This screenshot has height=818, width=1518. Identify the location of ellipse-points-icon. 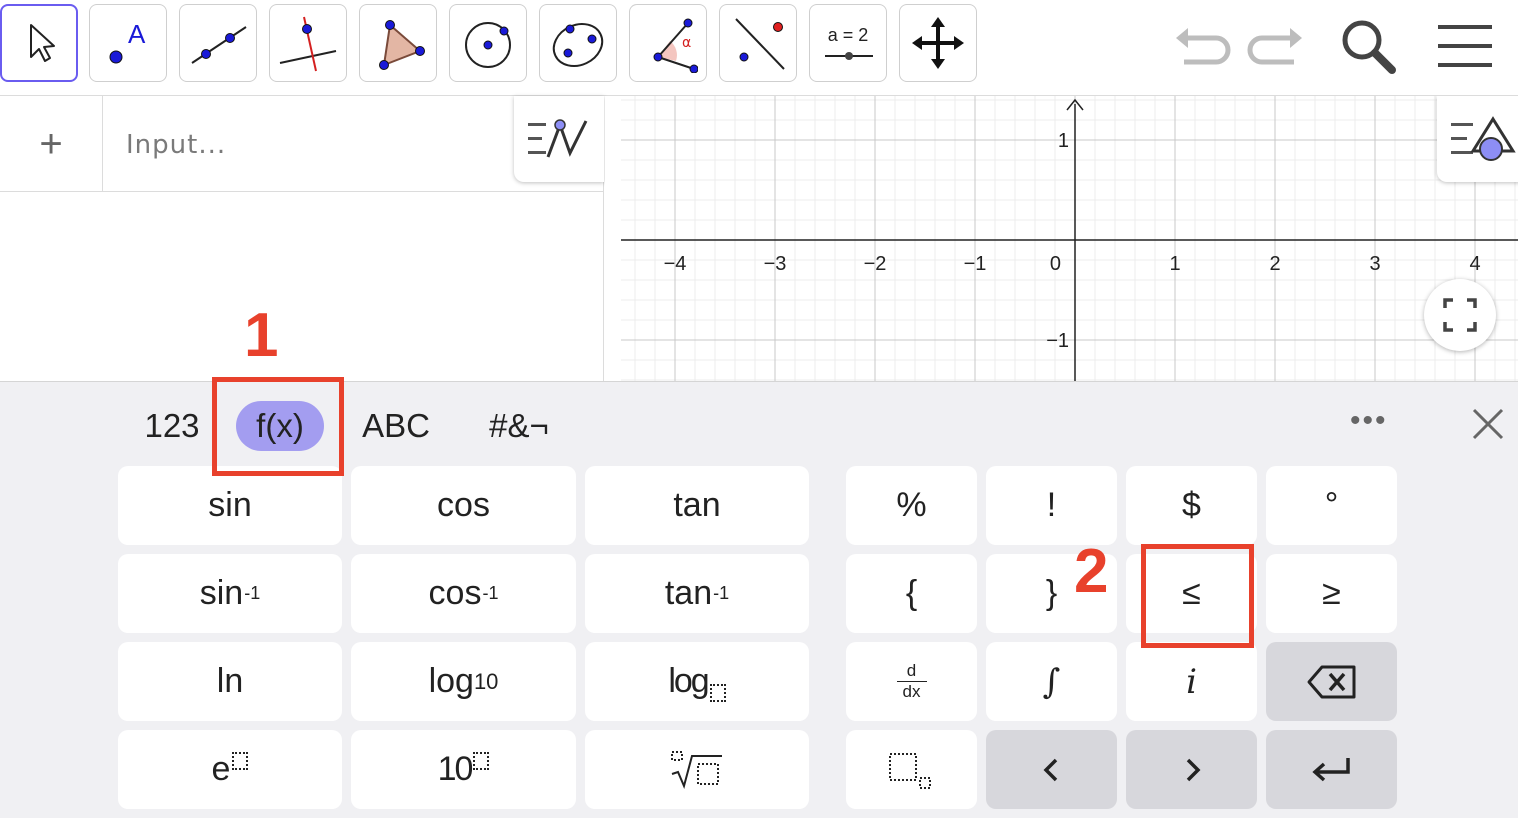
(578, 45).